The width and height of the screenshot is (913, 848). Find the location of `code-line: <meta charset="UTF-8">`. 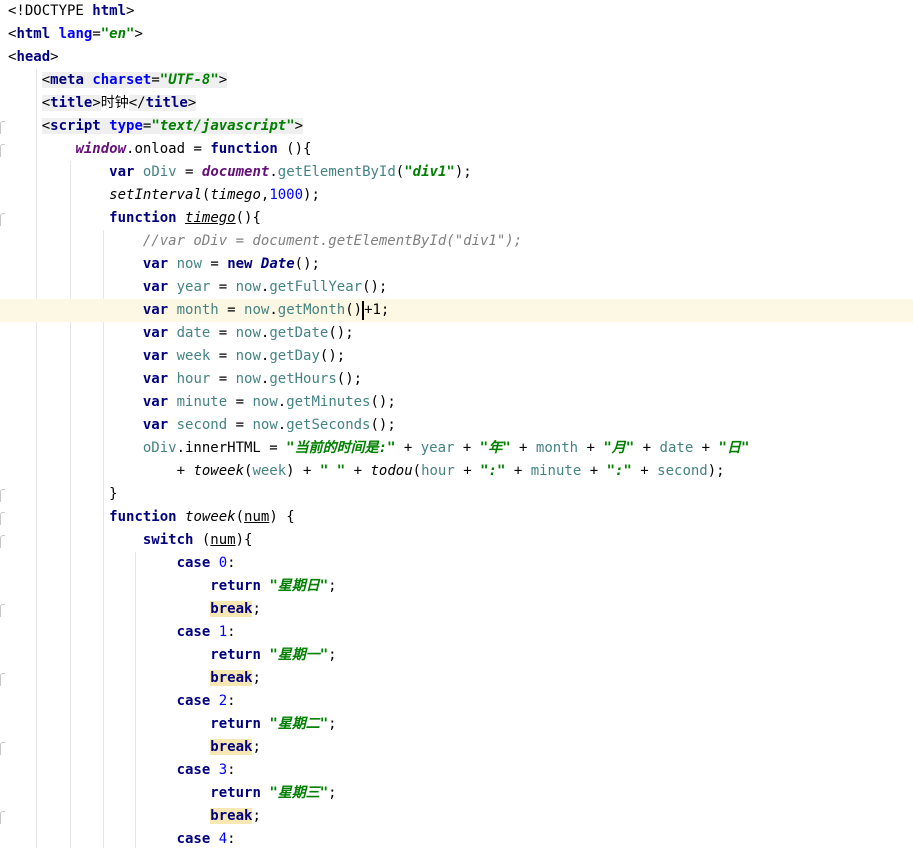

code-line: <meta charset="UTF-8"> is located at coordinates (456, 80).